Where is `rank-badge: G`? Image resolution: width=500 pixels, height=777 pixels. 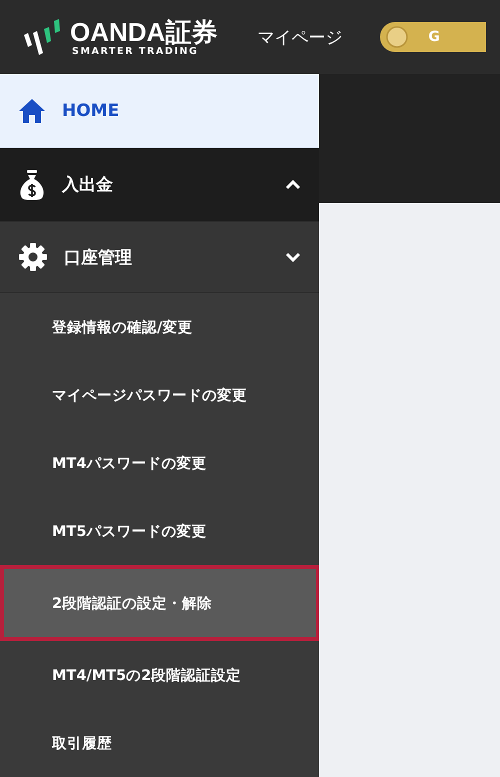
rank-badge: G is located at coordinates (433, 37).